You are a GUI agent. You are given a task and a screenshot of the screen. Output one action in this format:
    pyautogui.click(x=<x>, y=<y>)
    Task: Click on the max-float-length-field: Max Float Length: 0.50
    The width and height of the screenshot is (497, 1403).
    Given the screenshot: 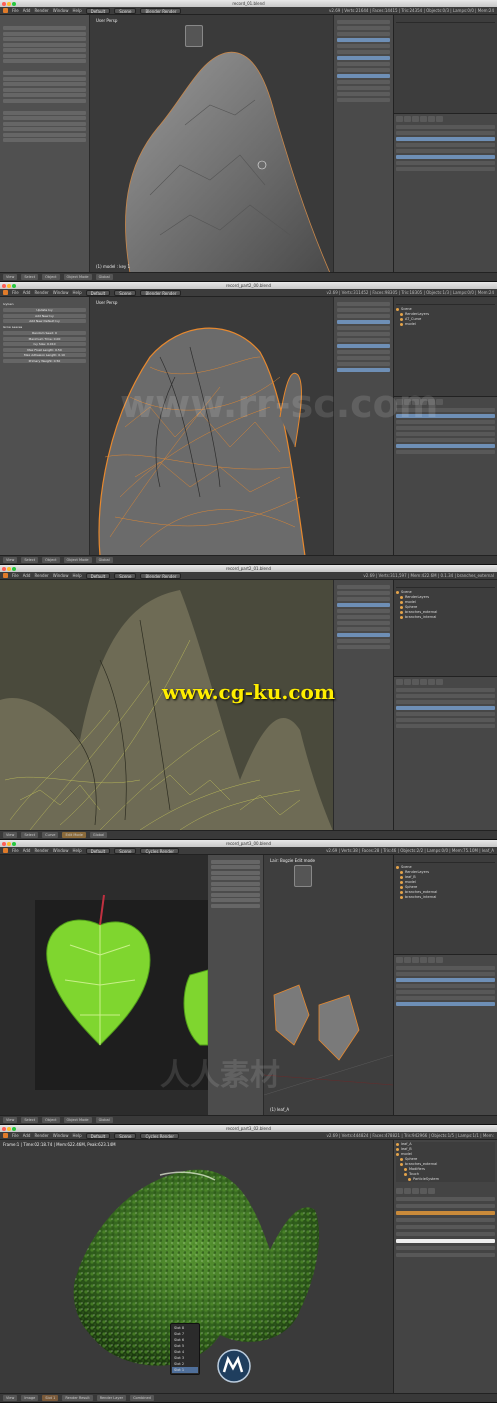 What is the action you would take?
    pyautogui.click(x=44, y=349)
    